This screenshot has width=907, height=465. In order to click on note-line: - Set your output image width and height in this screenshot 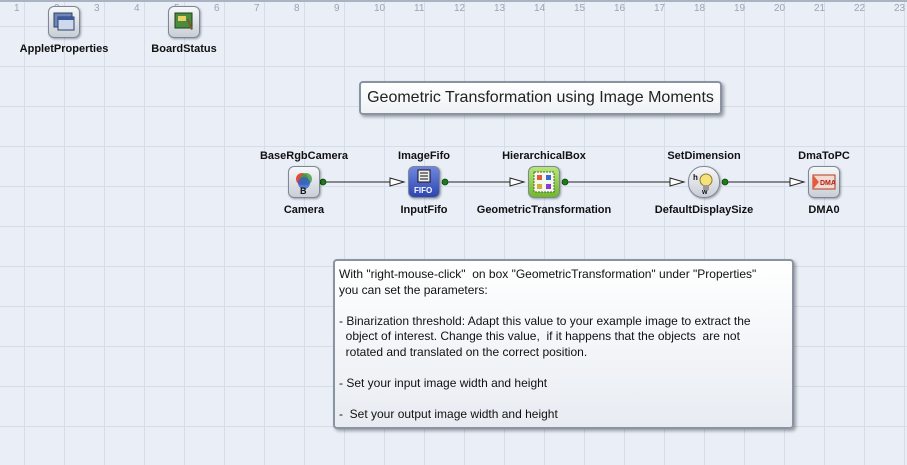, I will do `click(448, 413)`.